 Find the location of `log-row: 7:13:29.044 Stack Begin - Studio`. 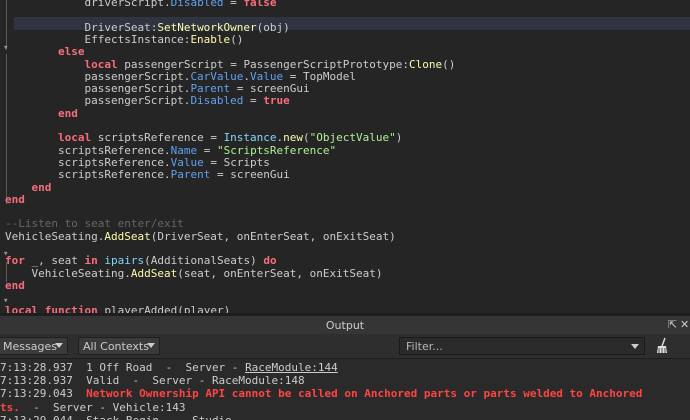

log-row: 7:13:29.044 Stack Begin - Studio is located at coordinates (116, 417).